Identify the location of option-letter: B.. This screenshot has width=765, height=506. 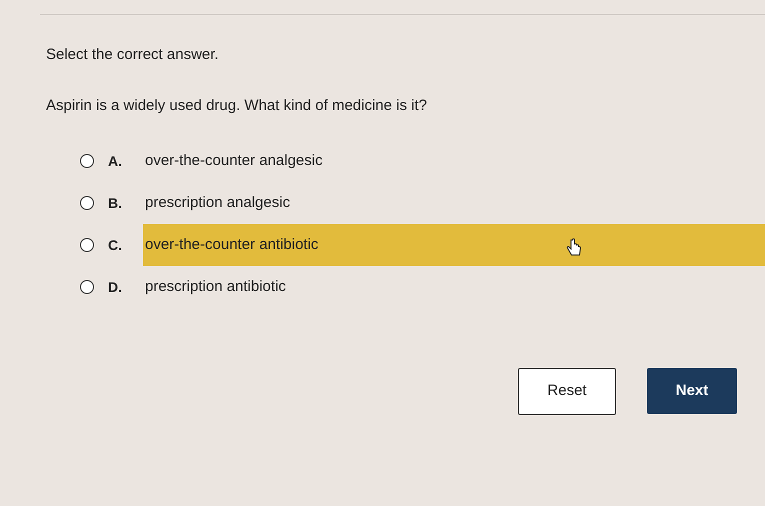
(115, 203).